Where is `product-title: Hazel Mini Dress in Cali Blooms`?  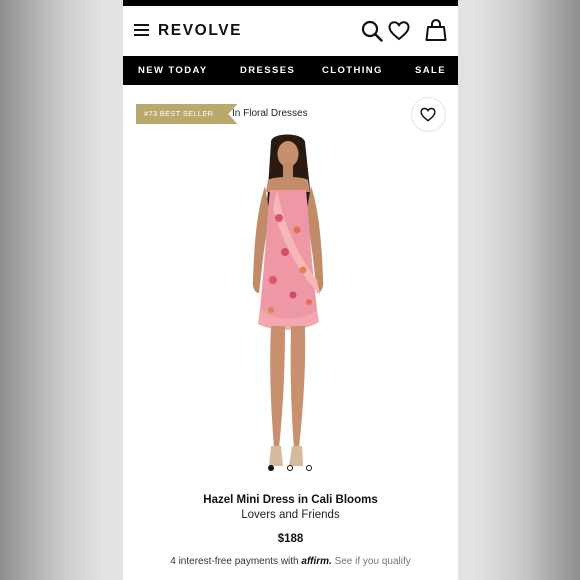 product-title: Hazel Mini Dress in Cali Blooms is located at coordinates (290, 500).